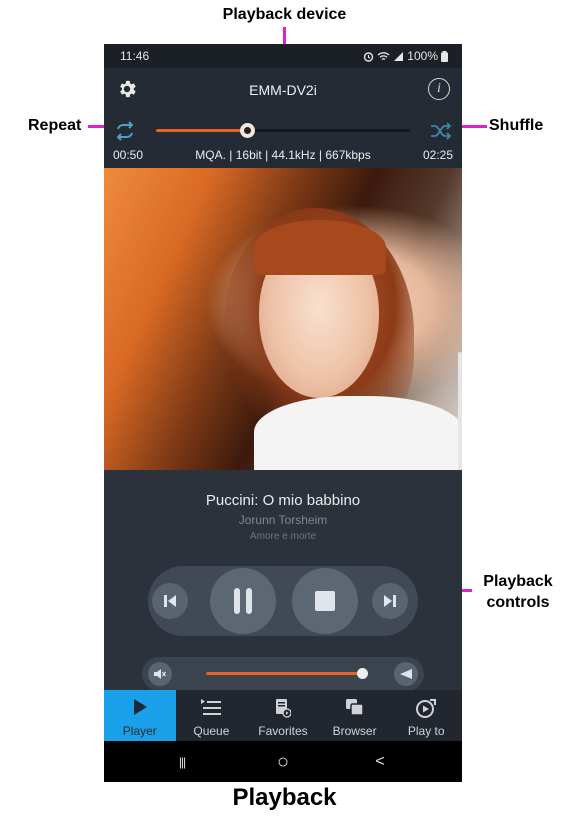 The image size is (569, 826). I want to click on mute-icon, so click(160, 674).